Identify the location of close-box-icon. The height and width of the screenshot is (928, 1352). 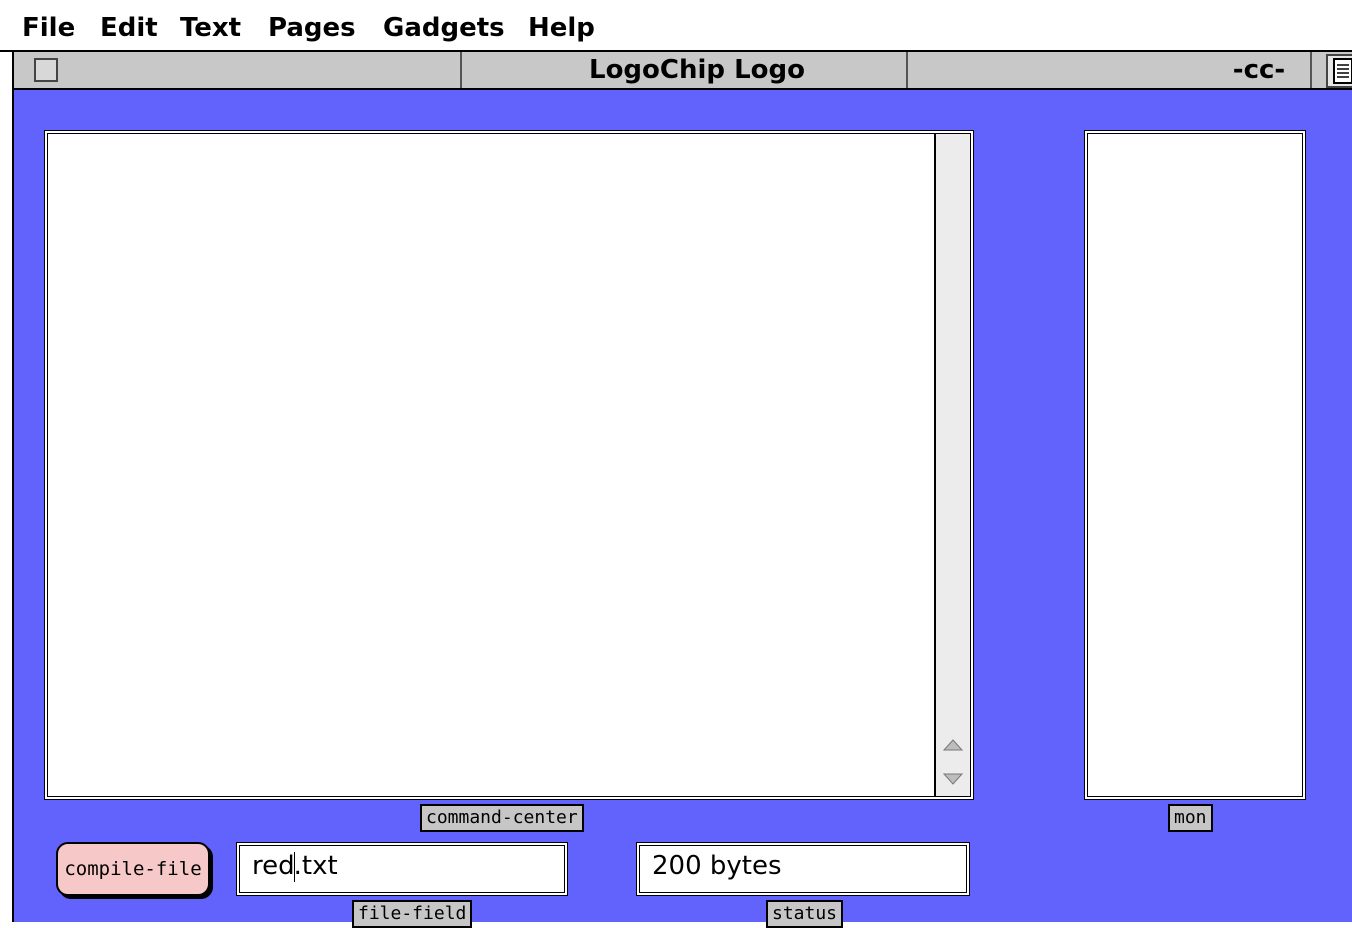
(46, 70).